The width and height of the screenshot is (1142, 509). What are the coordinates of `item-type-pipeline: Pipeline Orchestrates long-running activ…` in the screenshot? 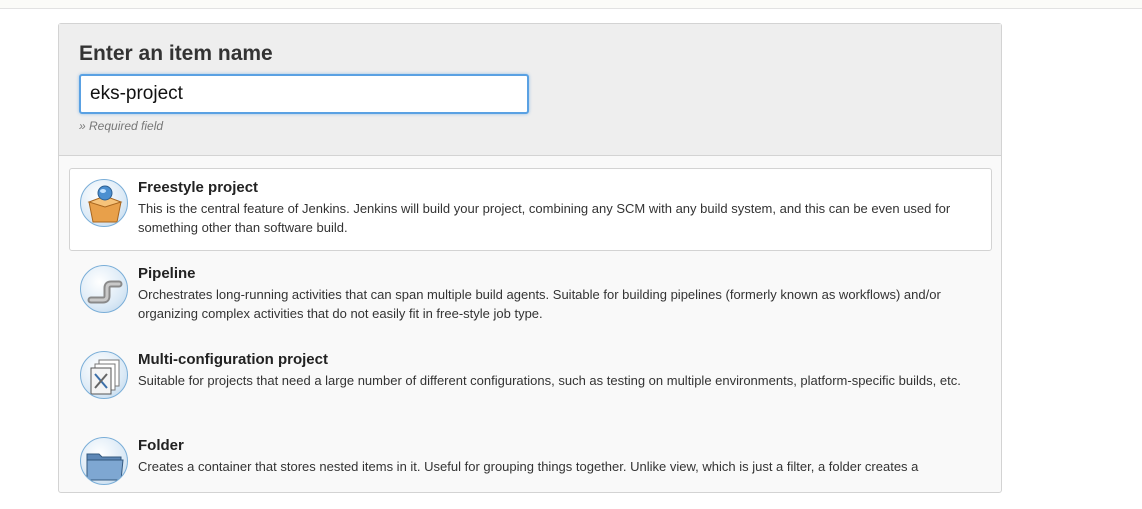 It's located at (530, 295).